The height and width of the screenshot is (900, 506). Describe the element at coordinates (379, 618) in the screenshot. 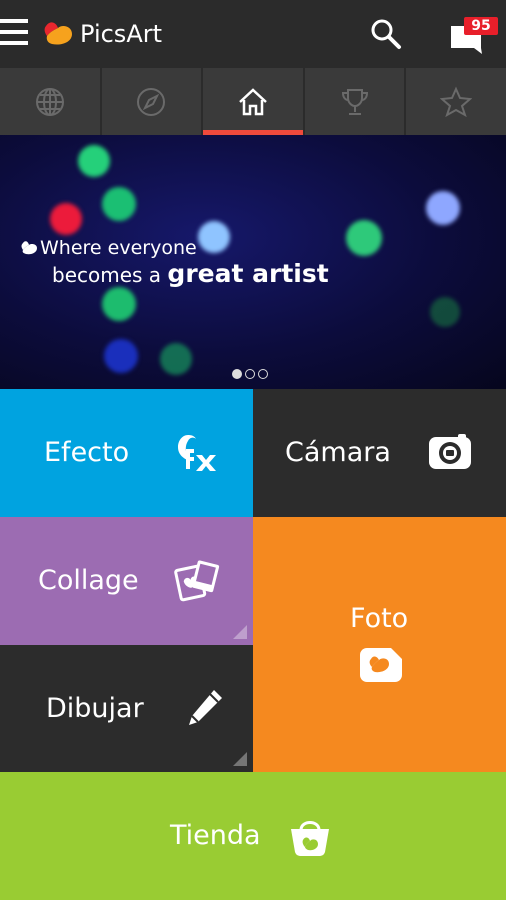

I see `photo-label: Foto` at that location.